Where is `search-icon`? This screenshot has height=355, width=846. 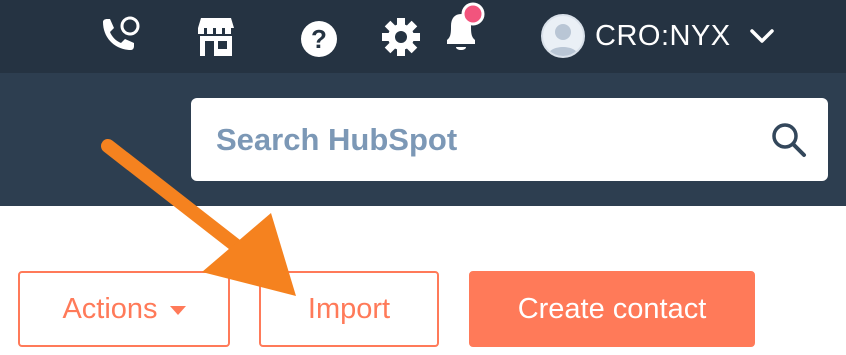 search-icon is located at coordinates (789, 140).